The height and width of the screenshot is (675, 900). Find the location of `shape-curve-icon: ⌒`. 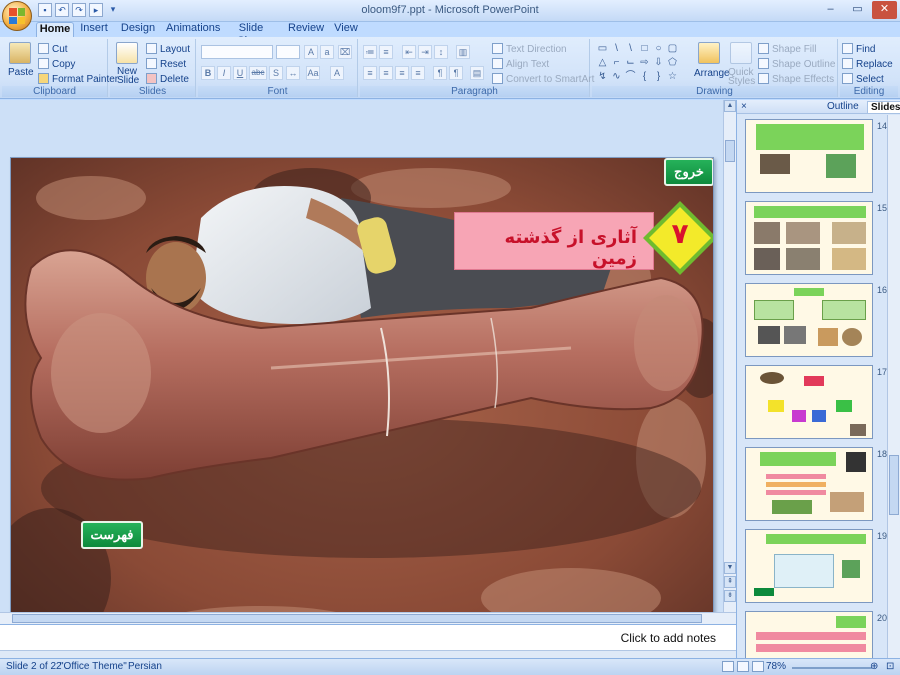

shape-curve-icon: ⌒ is located at coordinates (630, 76).